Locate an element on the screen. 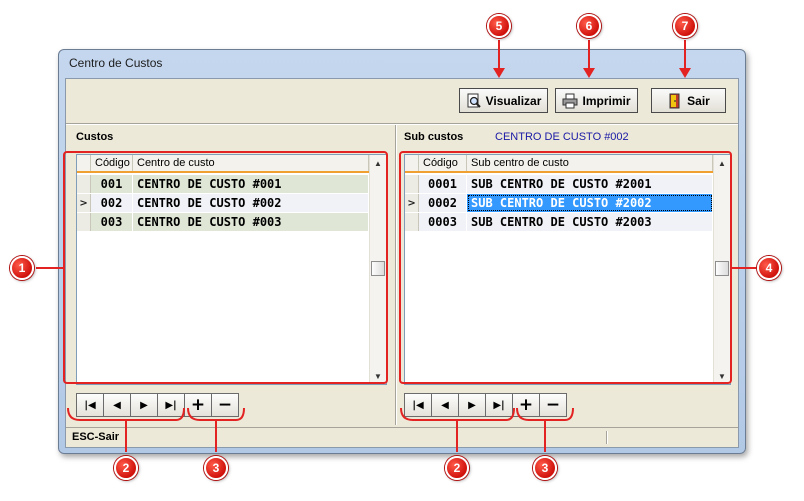  subcustos-navigator: |◀ ◀ ▶ ▶| + − is located at coordinates (485, 405).